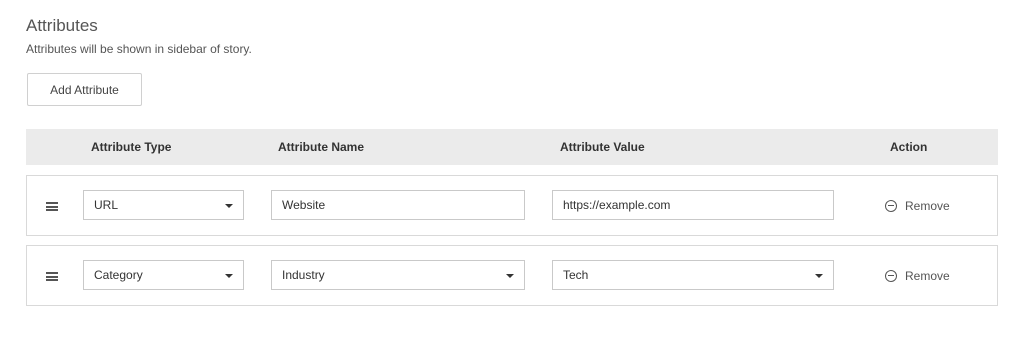 This screenshot has width=1020, height=350. I want to click on add-attribute-button: Add Attribute, so click(84, 89).